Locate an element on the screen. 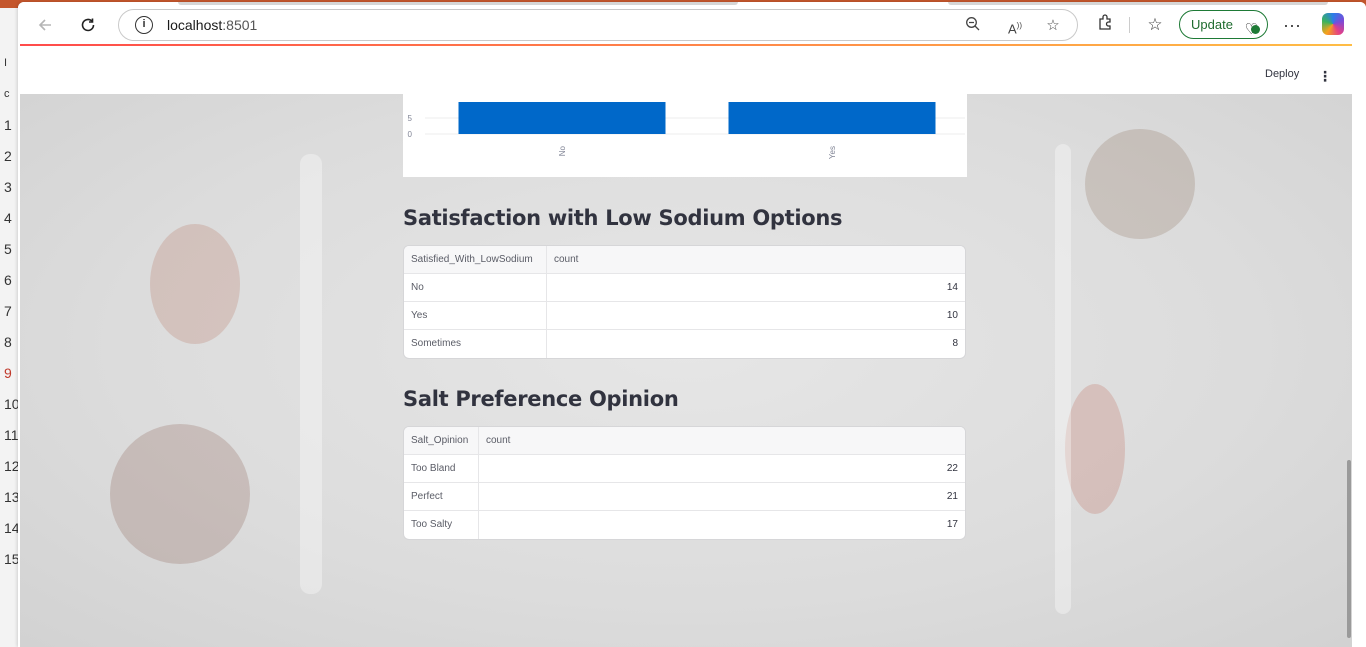  background-photo-fork is located at coordinates (311, 374).